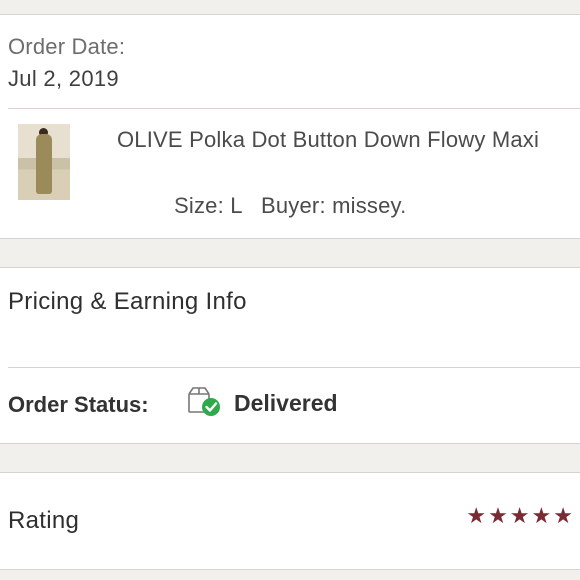  I want to click on rating-stars: ★ ★ ★ ★ ★, so click(519, 516).